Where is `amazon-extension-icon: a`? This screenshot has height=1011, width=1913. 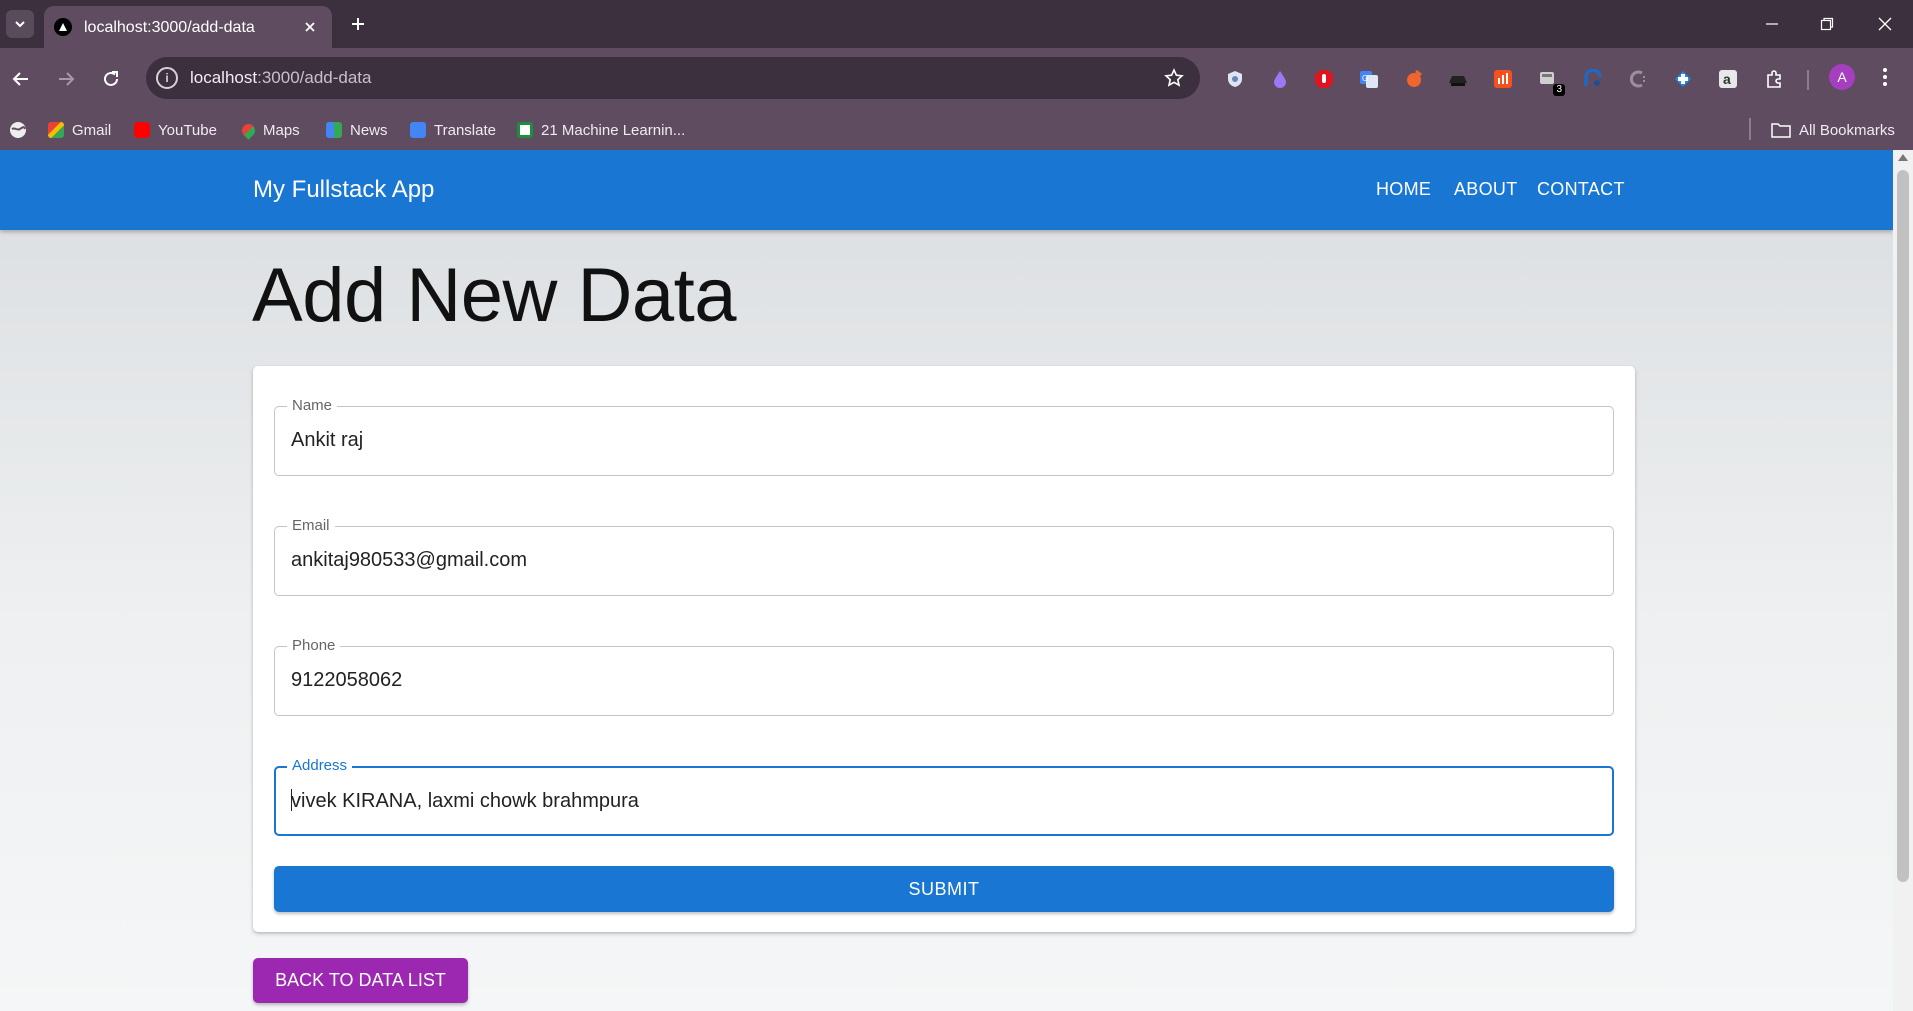
amazon-extension-icon: a is located at coordinates (1728, 79).